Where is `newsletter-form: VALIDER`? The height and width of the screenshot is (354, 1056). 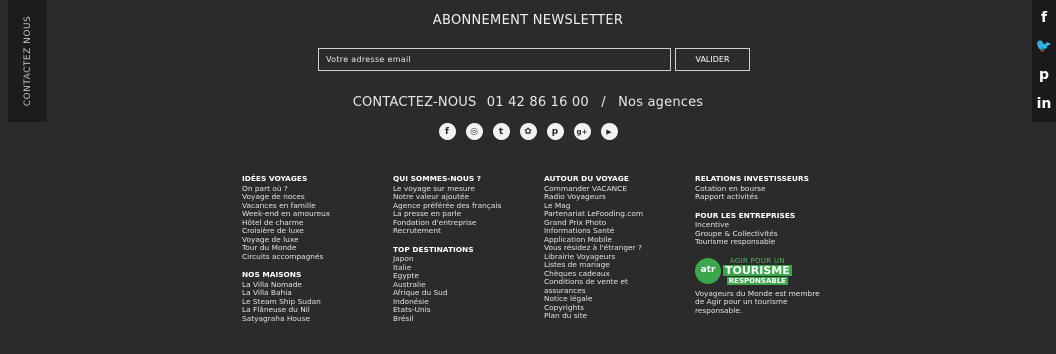 newsletter-form: VALIDER is located at coordinates (534, 59).